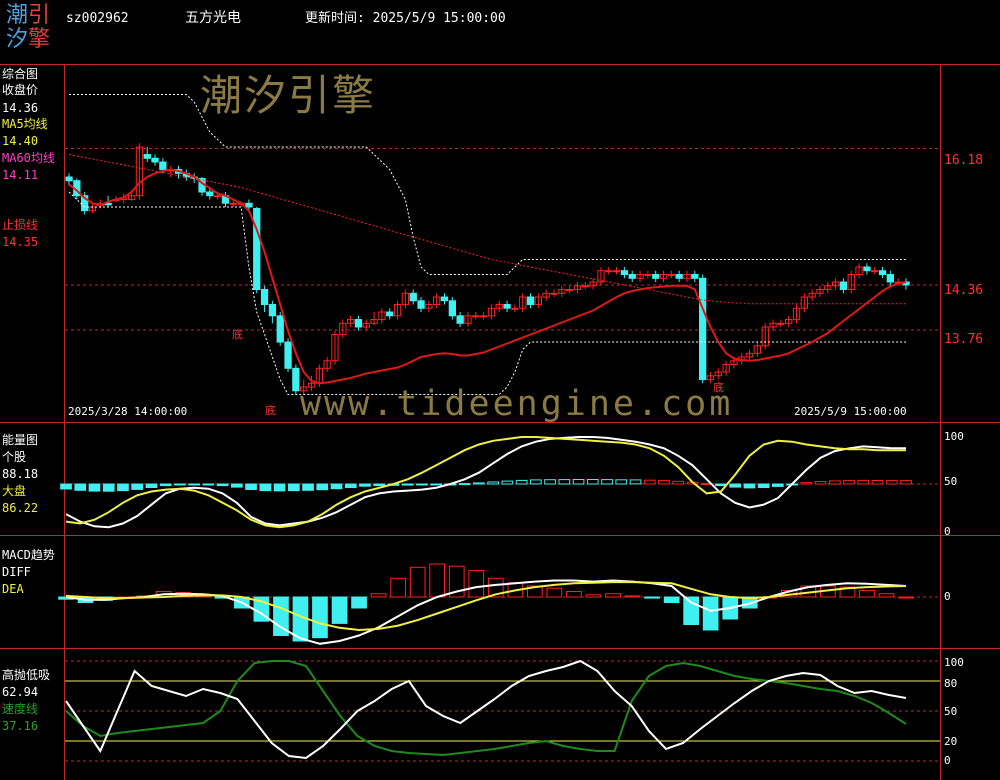 The image size is (1000, 780). I want to click on speed-line-label: 速度线, so click(20, 709).